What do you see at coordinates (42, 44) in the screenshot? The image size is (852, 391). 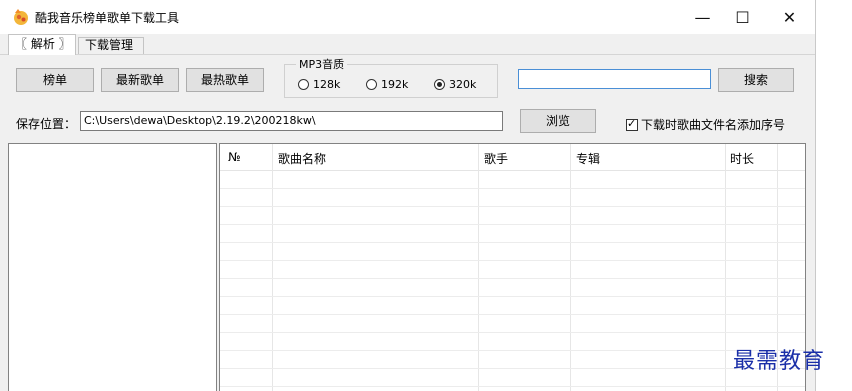 I see `tab-parse: 〖 解析 〗` at bounding box center [42, 44].